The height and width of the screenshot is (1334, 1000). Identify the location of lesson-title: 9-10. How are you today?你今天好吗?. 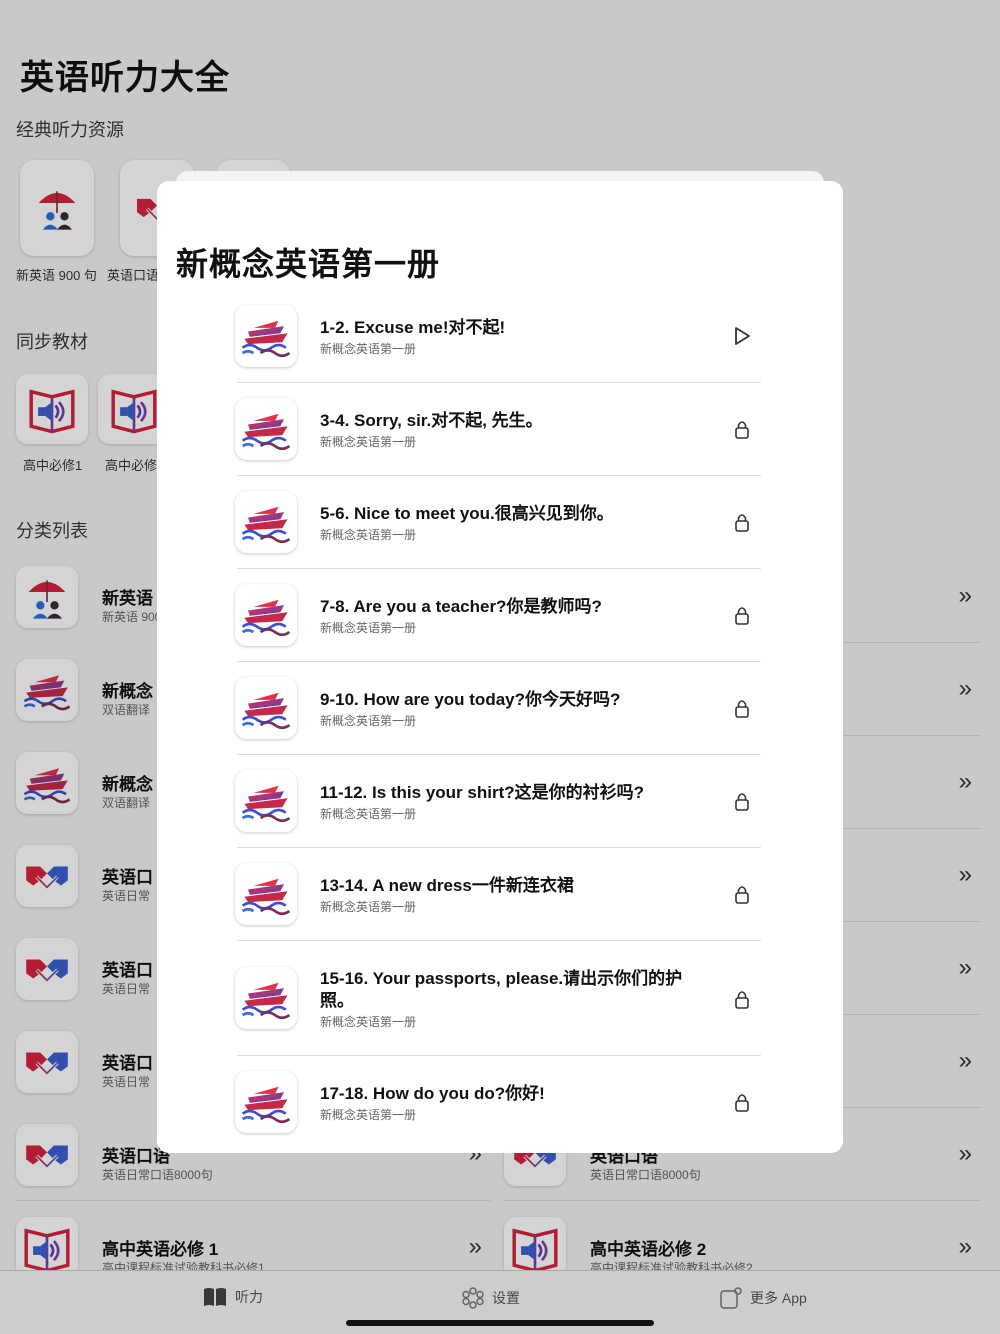
(470, 699).